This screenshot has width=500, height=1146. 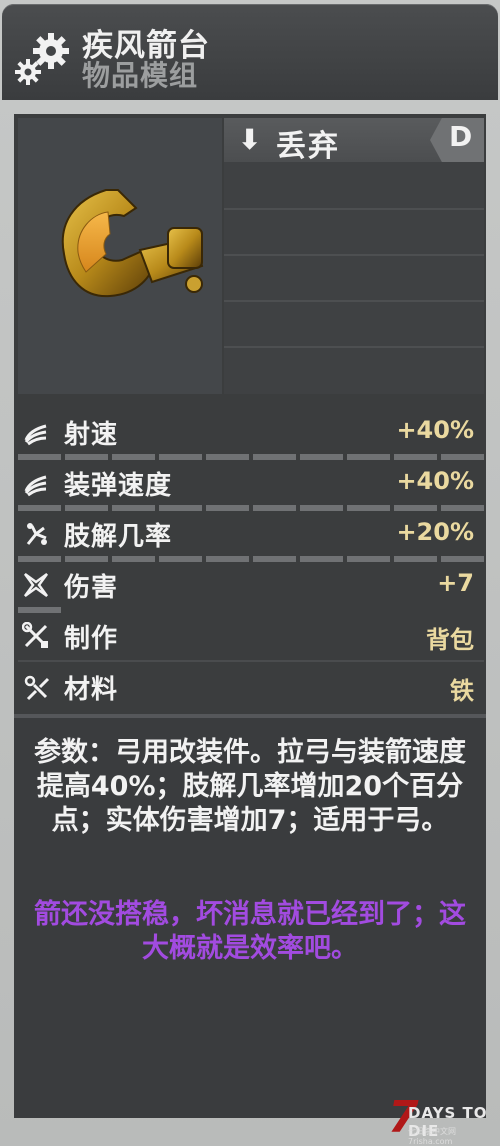 I want to click on stat-value: +7, so click(x=455, y=583).